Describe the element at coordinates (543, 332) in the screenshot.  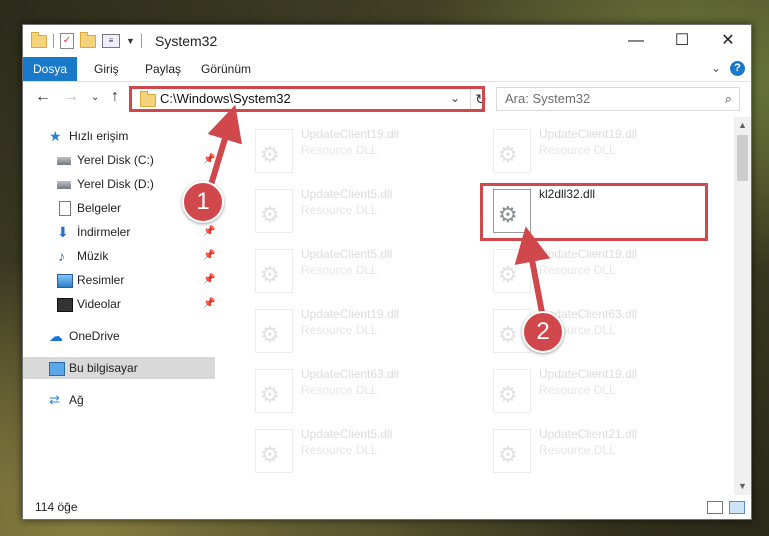
I see `step-2-badge: 2` at that location.